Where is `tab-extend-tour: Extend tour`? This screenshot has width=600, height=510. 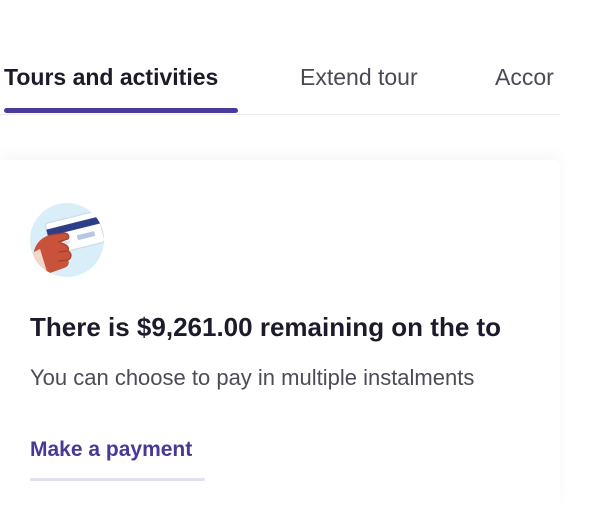 tab-extend-tour: Extend tour is located at coordinates (359, 77).